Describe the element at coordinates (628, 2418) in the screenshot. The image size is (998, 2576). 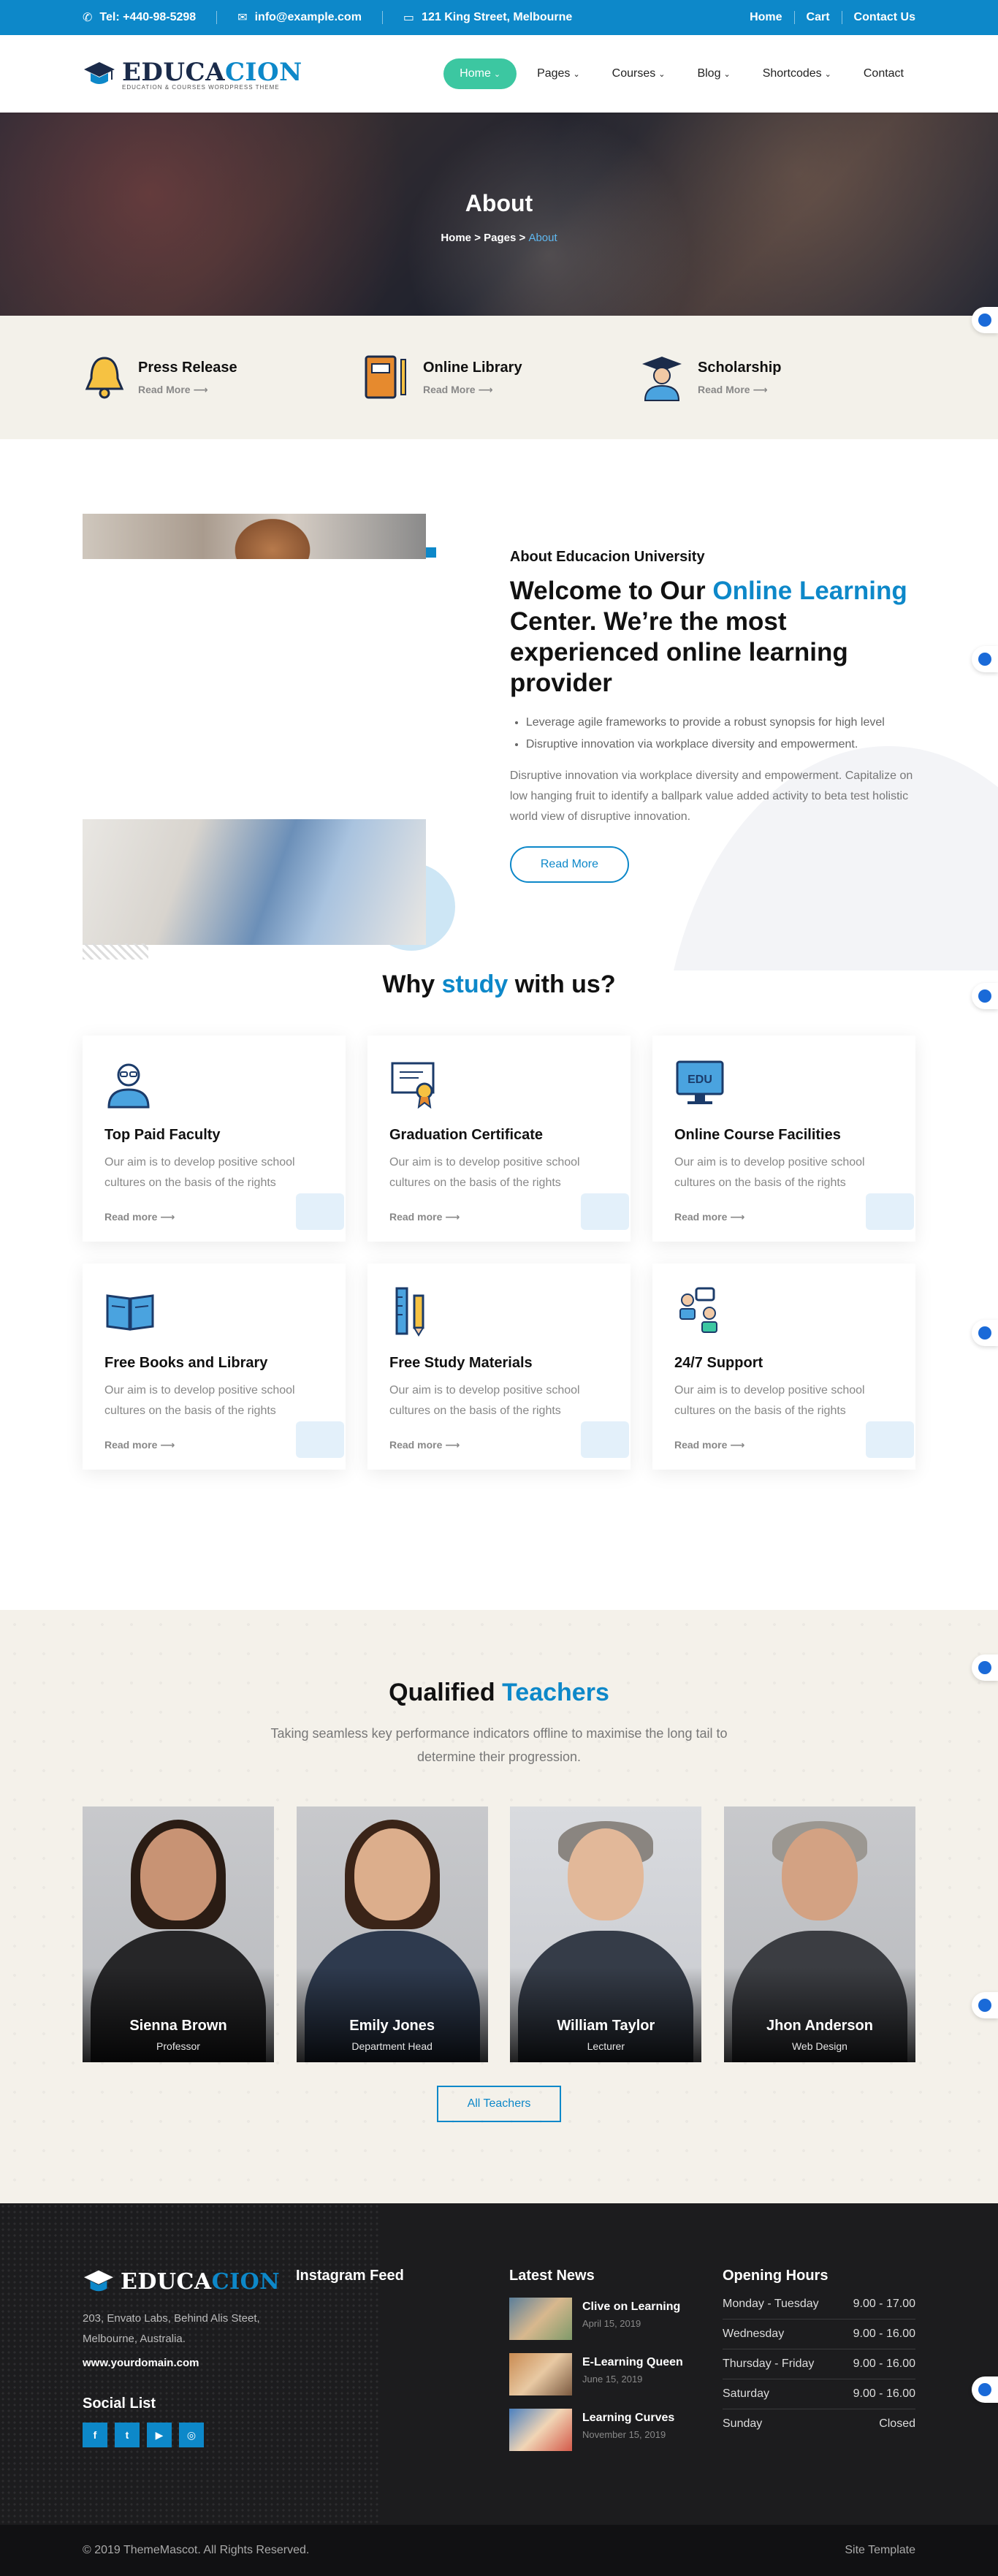
I see `news-title: Learning Curves` at that location.